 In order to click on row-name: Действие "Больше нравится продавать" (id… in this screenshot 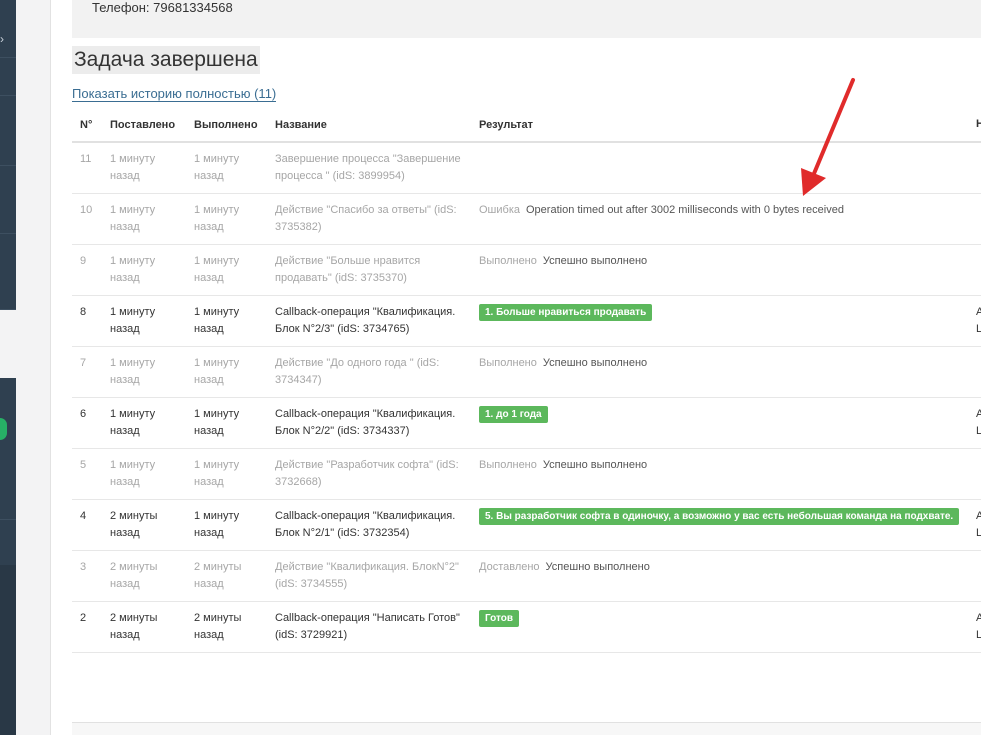, I will do `click(369, 270)`.